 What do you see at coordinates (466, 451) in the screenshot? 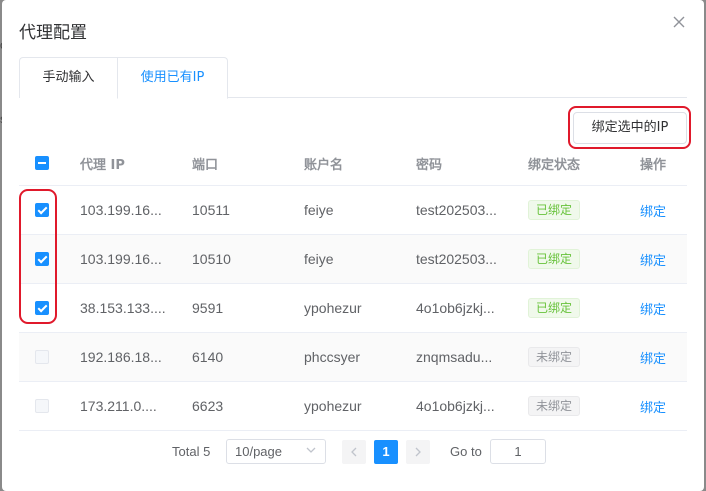
I see `goto-label: Go to` at bounding box center [466, 451].